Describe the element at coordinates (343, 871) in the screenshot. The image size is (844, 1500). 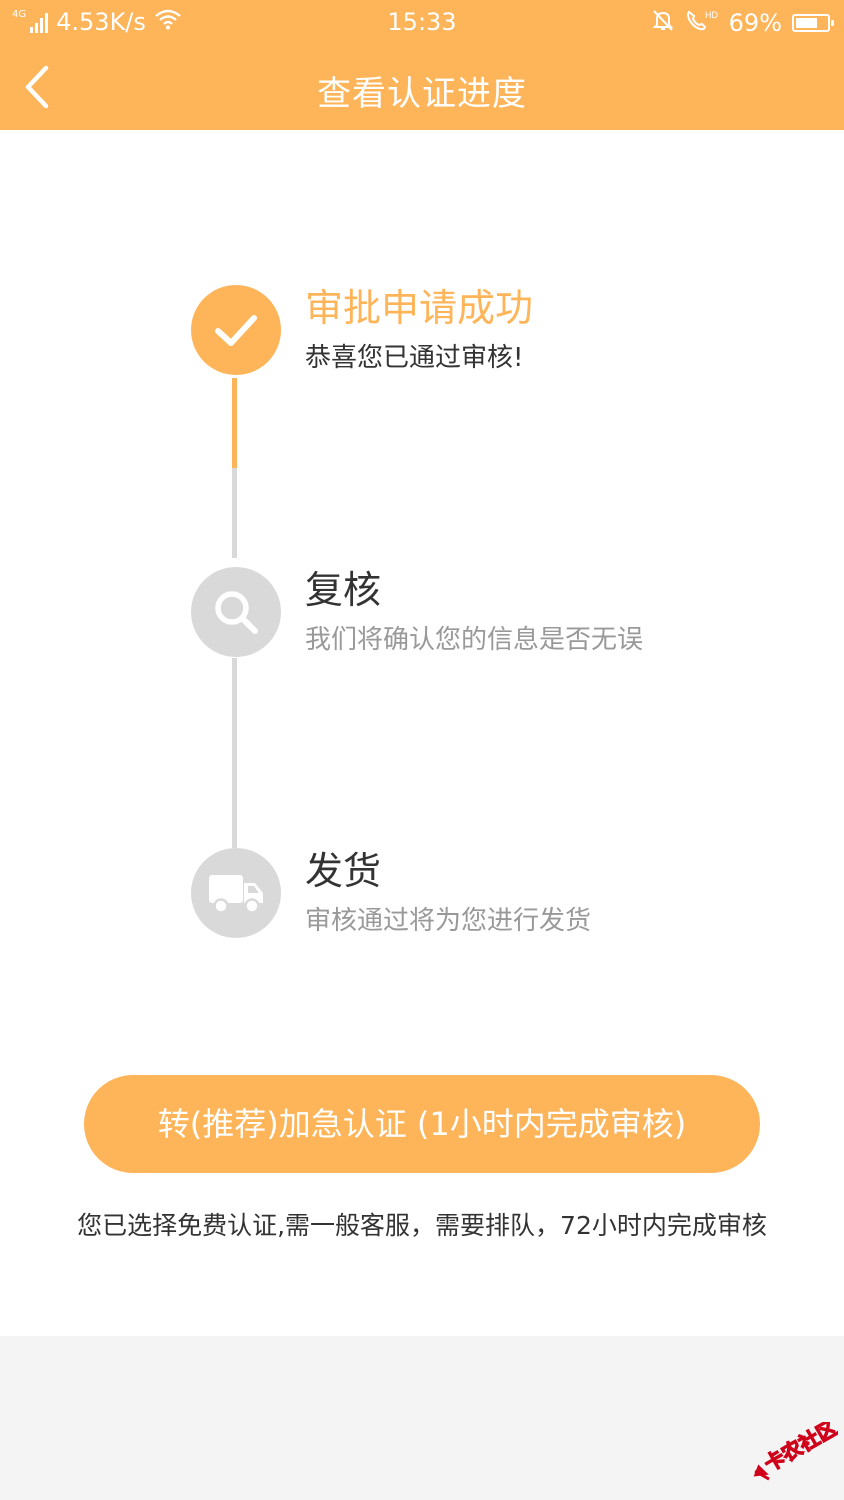
I see `step-title: 发货` at that location.